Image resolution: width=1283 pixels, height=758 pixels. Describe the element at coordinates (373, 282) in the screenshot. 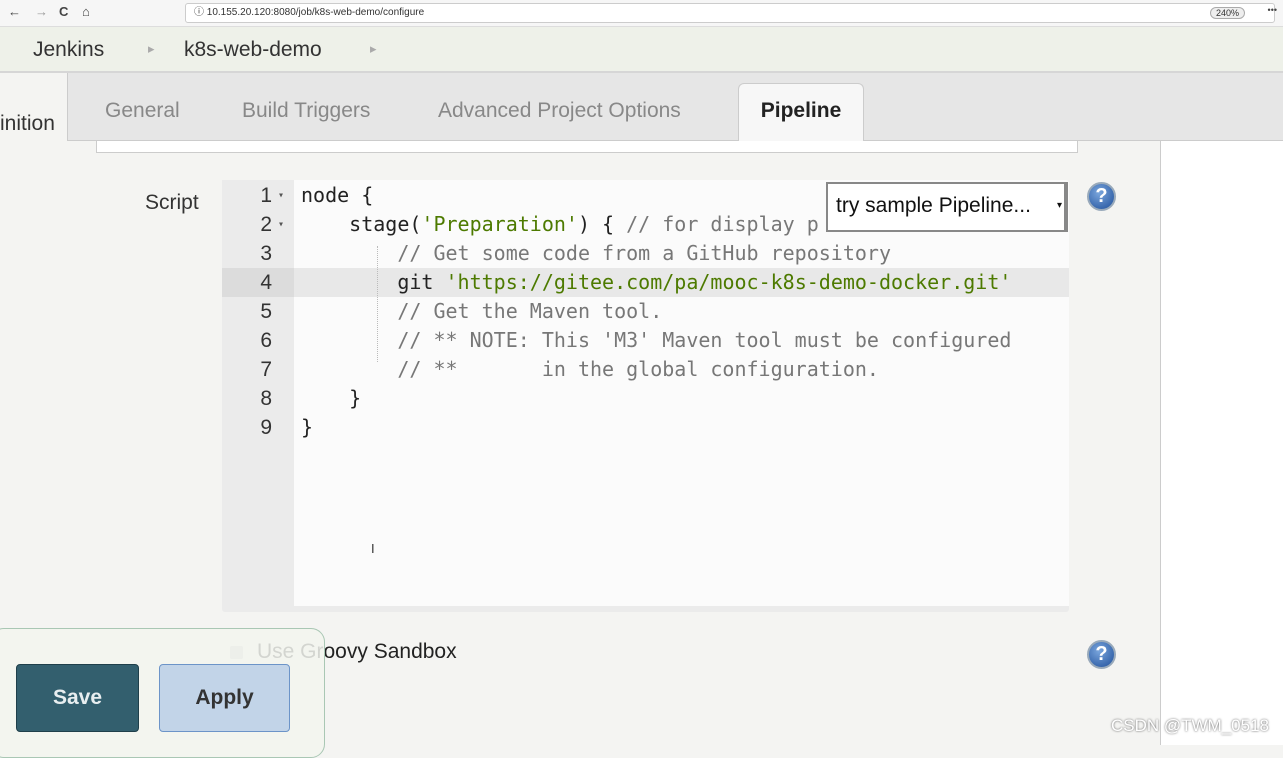

I see `code-token: git` at that location.